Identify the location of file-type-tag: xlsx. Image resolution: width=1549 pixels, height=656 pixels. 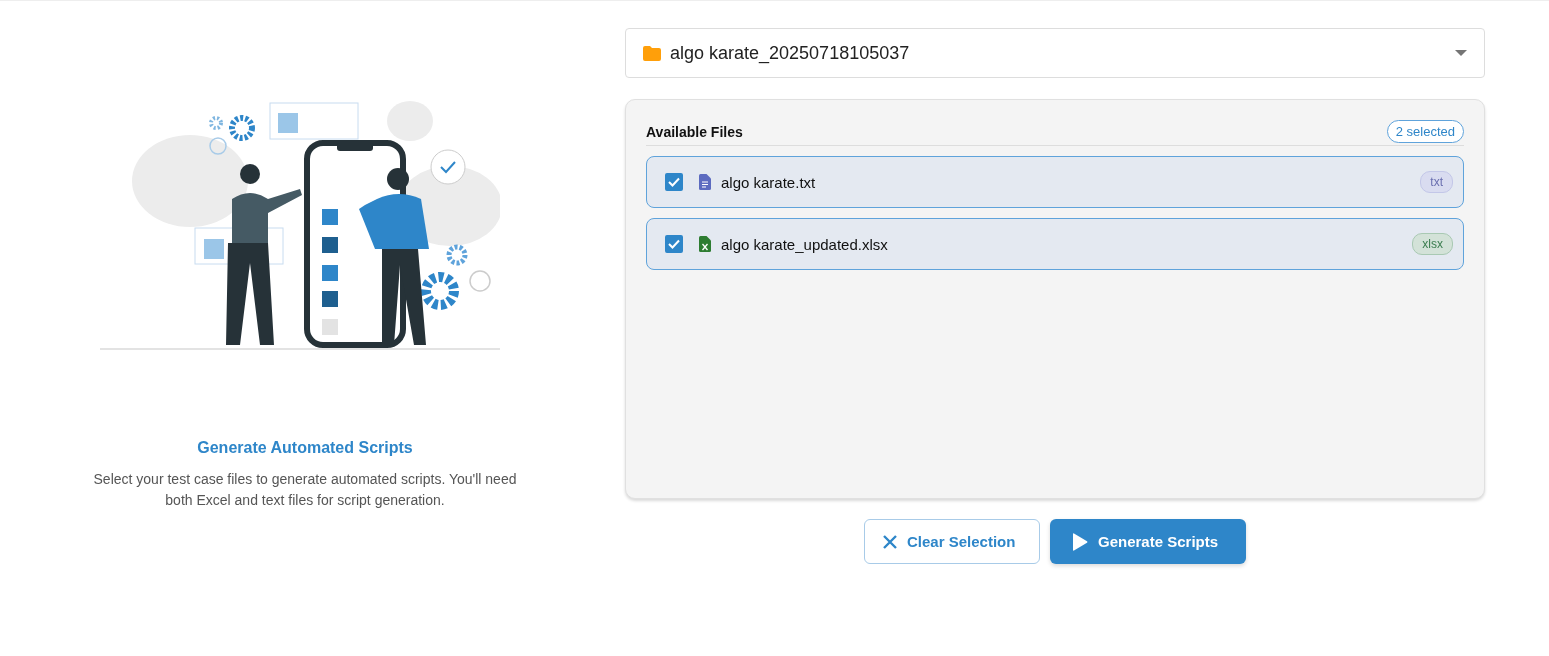
(1432, 244).